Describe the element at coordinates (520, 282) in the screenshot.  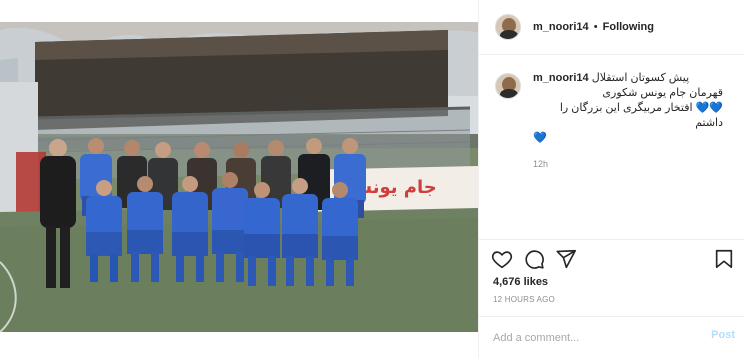
I see `likes-count: 4,676 likes` at that location.